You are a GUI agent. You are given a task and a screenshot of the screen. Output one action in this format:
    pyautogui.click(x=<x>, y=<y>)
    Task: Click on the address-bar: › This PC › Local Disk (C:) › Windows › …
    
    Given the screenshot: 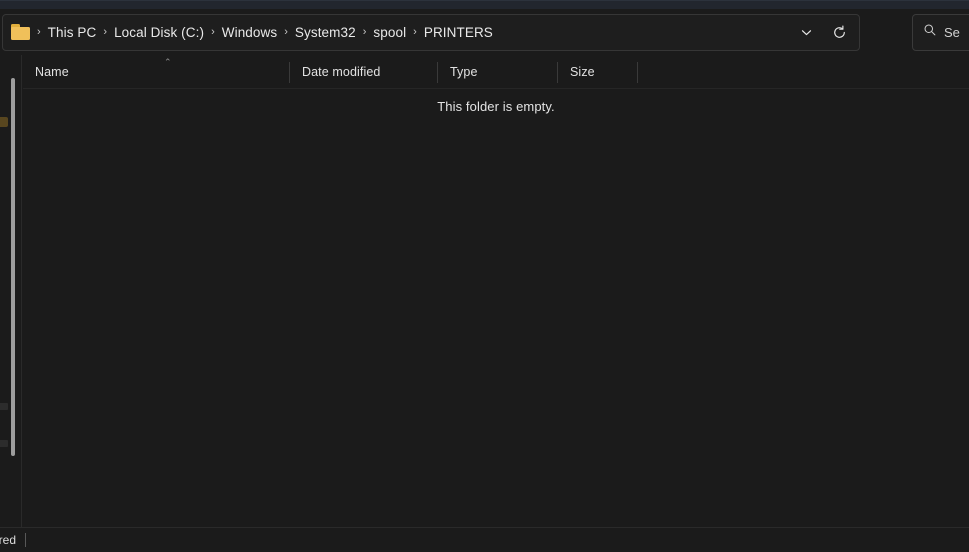 What is the action you would take?
    pyautogui.click(x=431, y=32)
    